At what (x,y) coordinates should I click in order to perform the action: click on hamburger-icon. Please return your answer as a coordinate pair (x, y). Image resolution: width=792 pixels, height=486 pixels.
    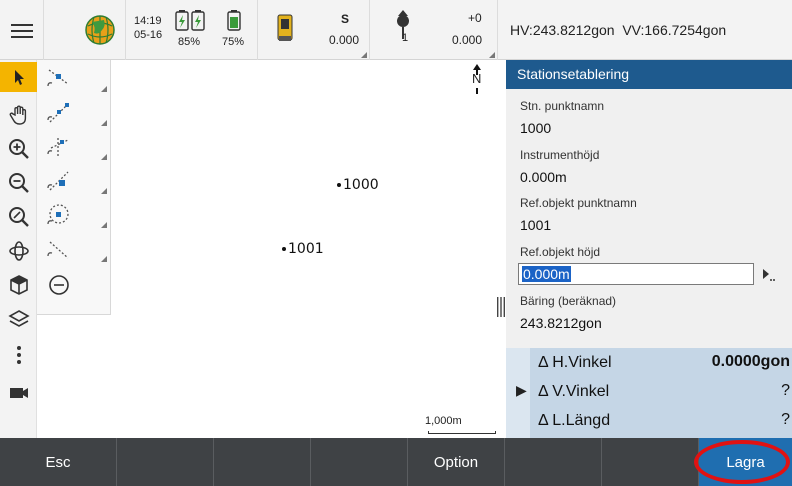
    Looking at the image, I should click on (22, 31).